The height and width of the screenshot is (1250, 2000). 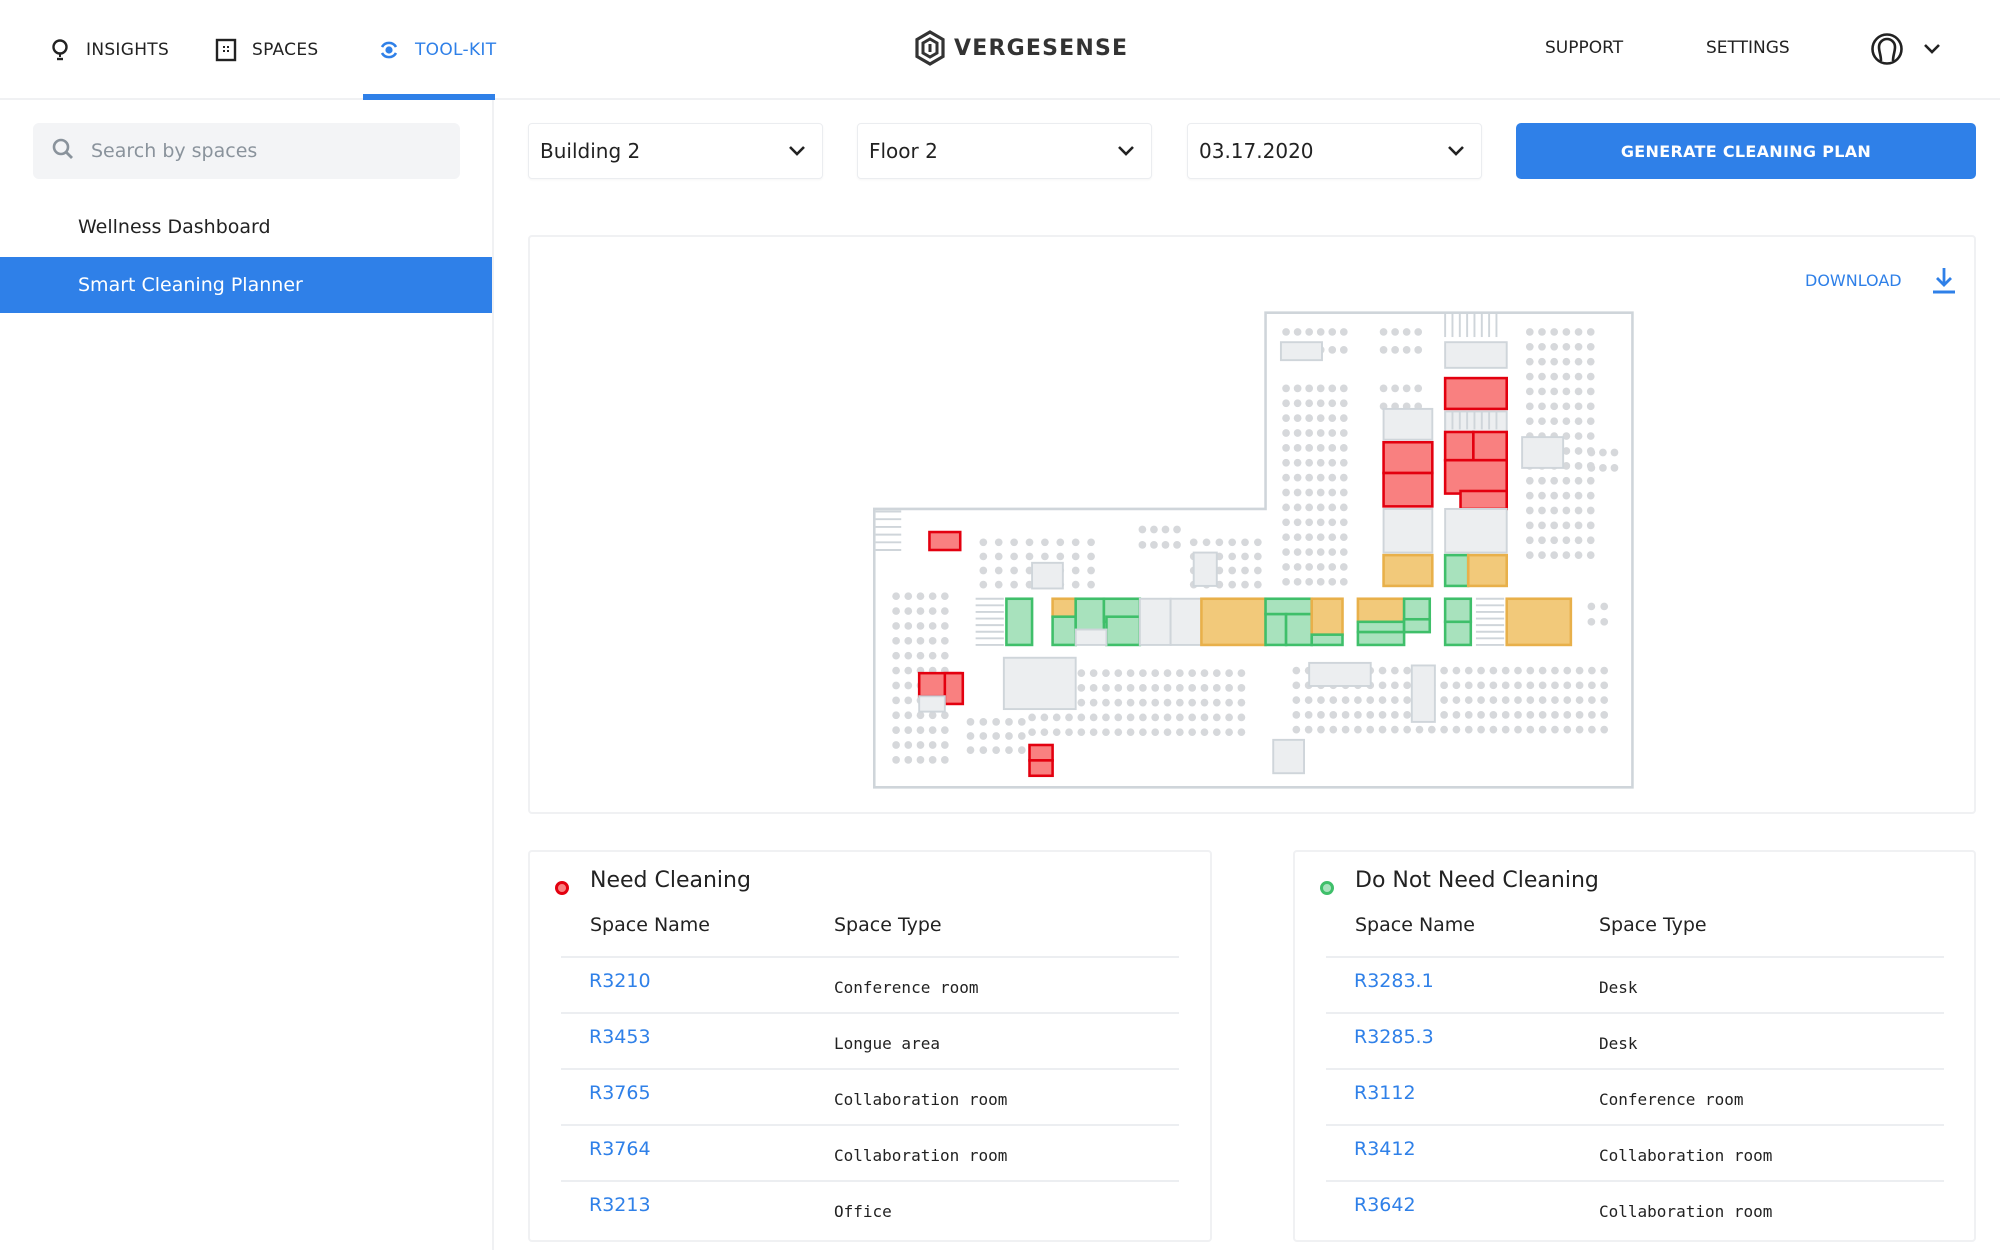 I want to click on floor-plan-map, so click(x=1254, y=550).